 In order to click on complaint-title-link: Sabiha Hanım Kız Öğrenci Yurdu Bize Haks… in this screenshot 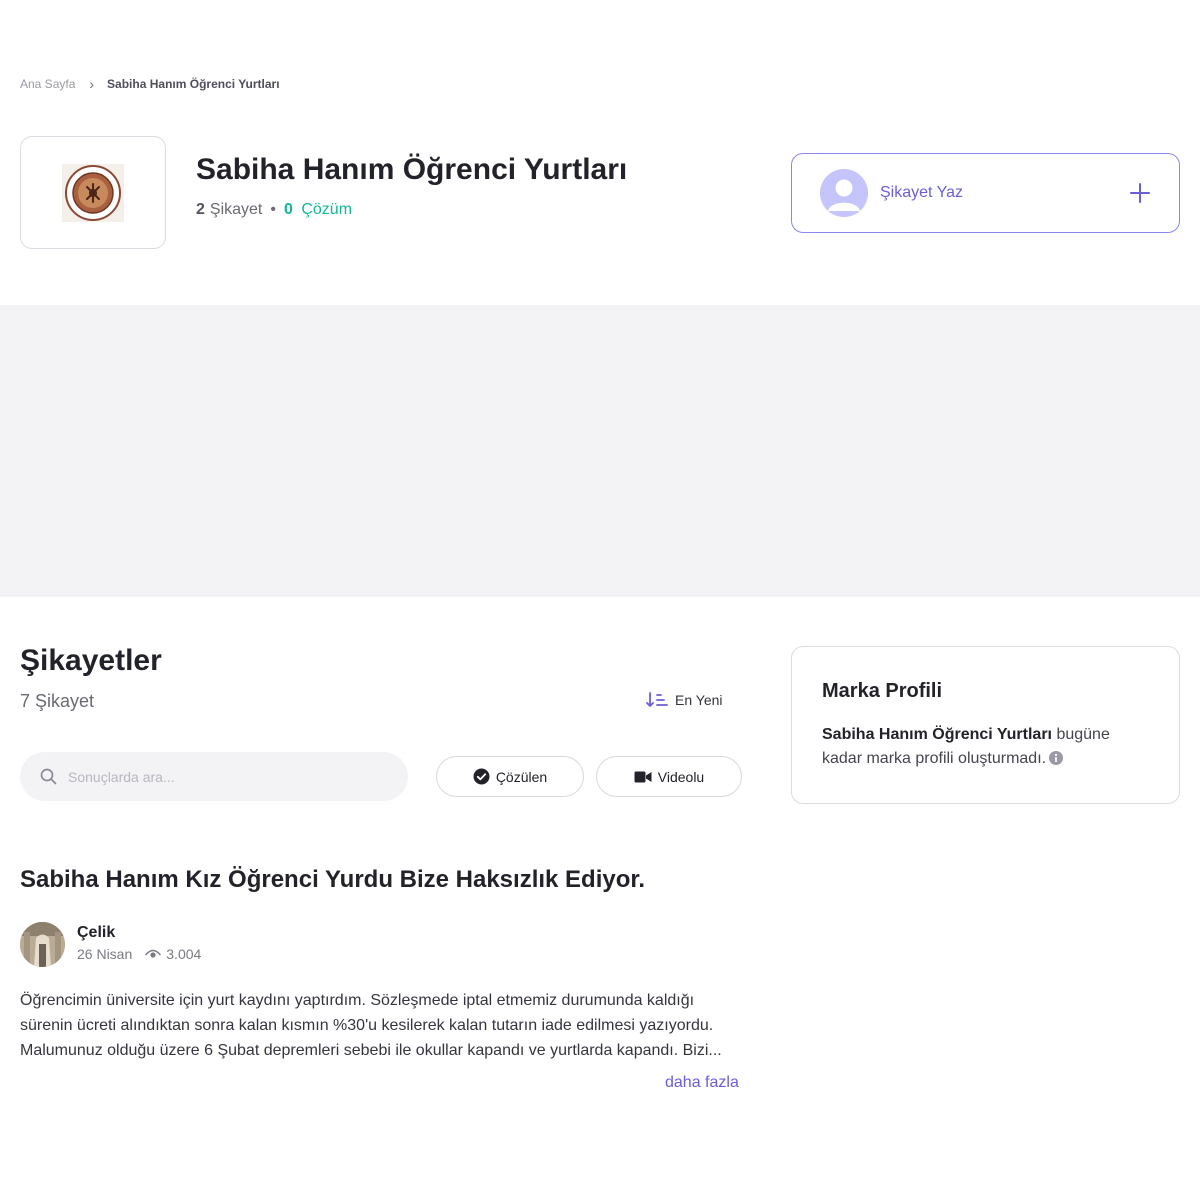, I will do `click(332, 880)`.